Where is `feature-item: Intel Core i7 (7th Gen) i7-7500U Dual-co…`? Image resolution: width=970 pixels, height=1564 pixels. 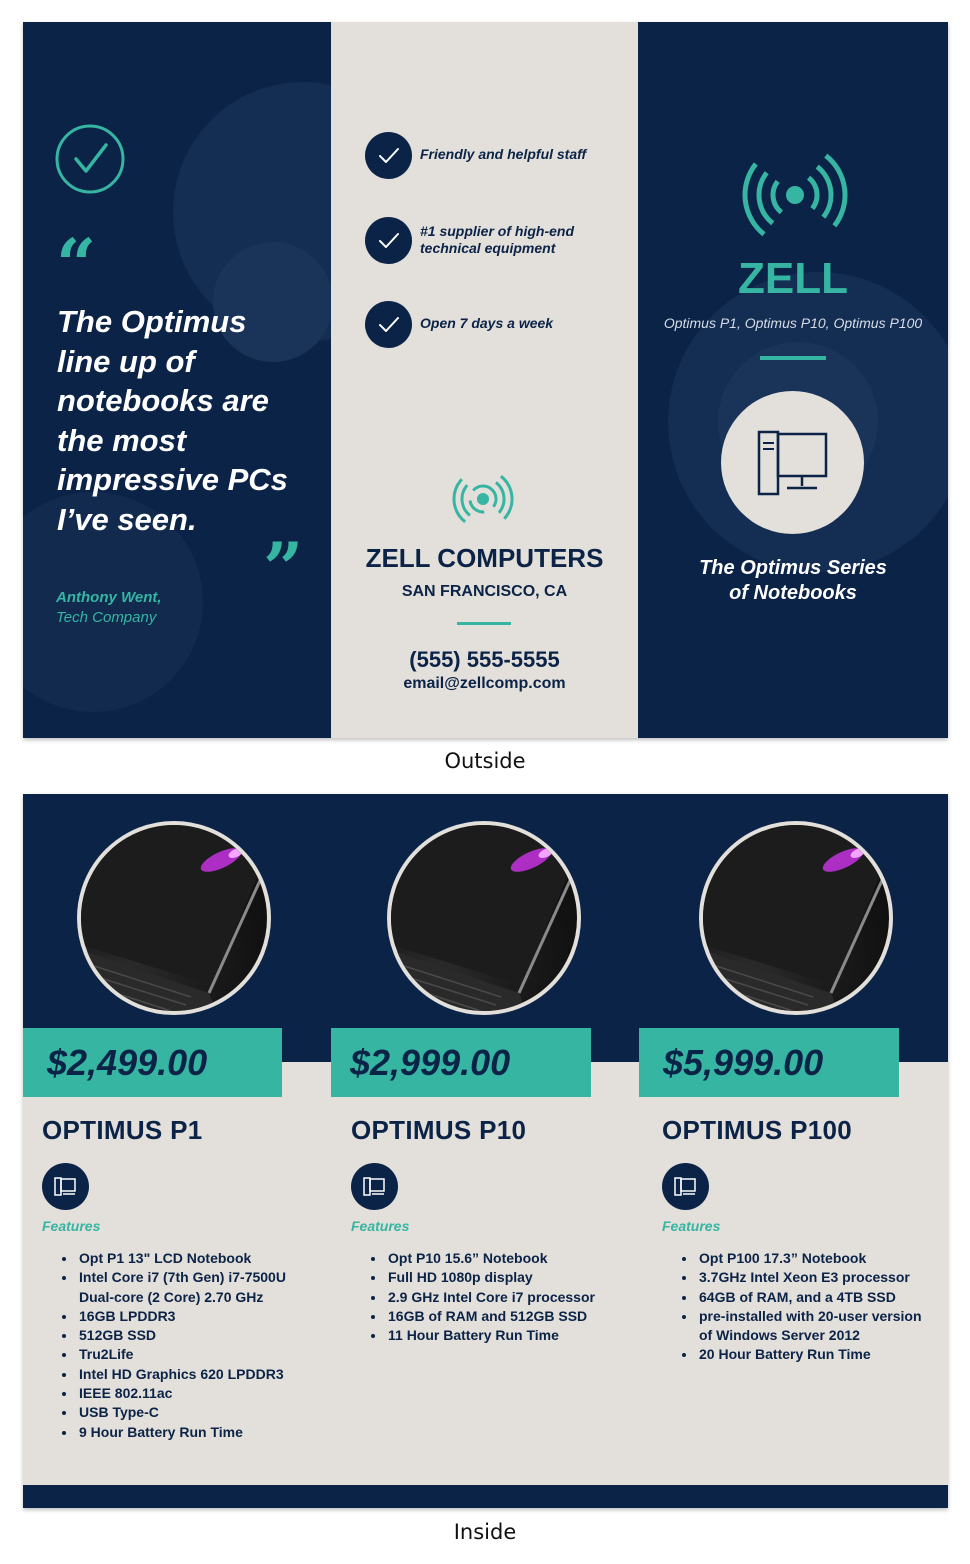 feature-item: Intel Core i7 (7th Gen) i7-7500U Dual-co… is located at coordinates (194, 1287).